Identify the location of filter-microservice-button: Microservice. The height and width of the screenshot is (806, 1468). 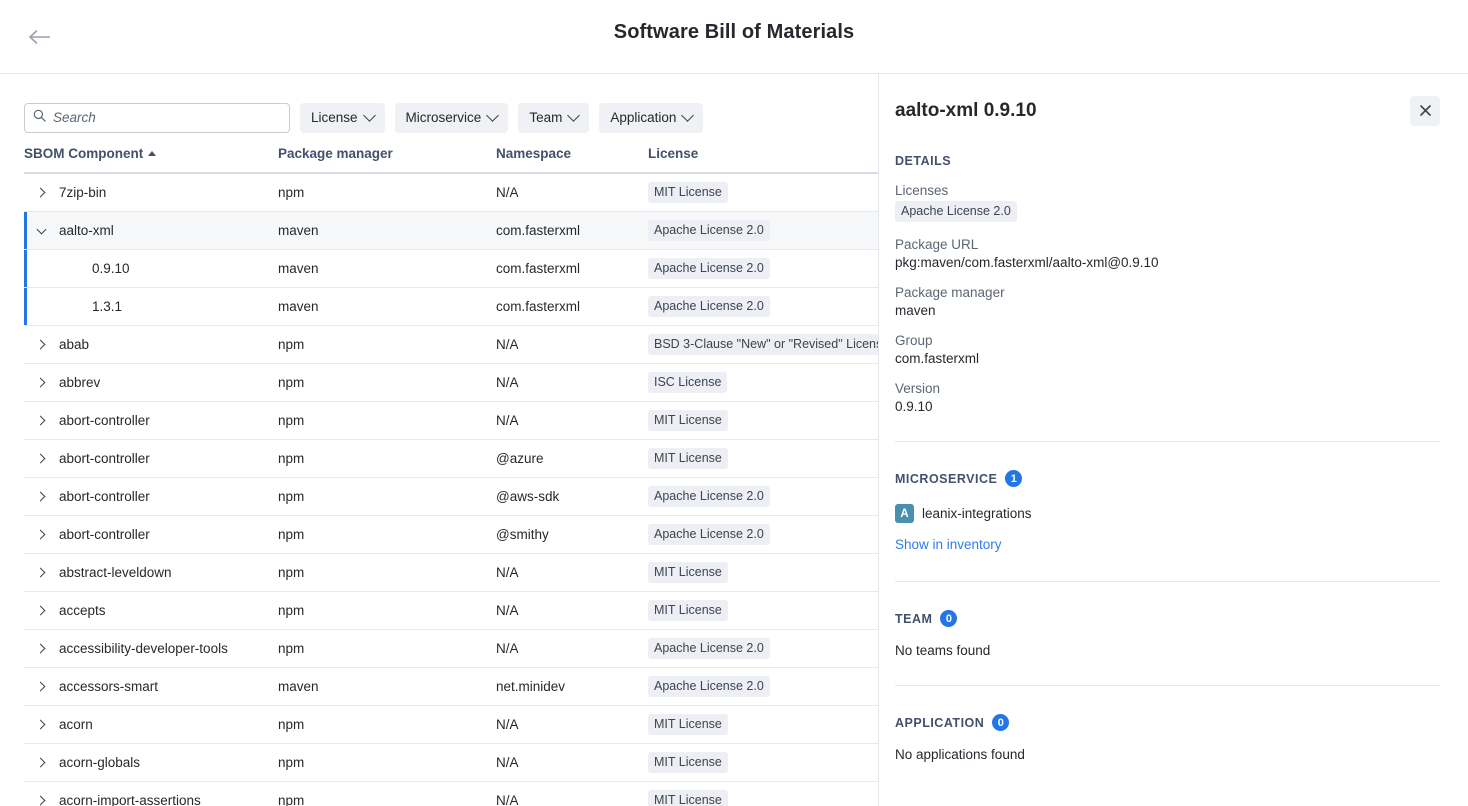
(451, 117).